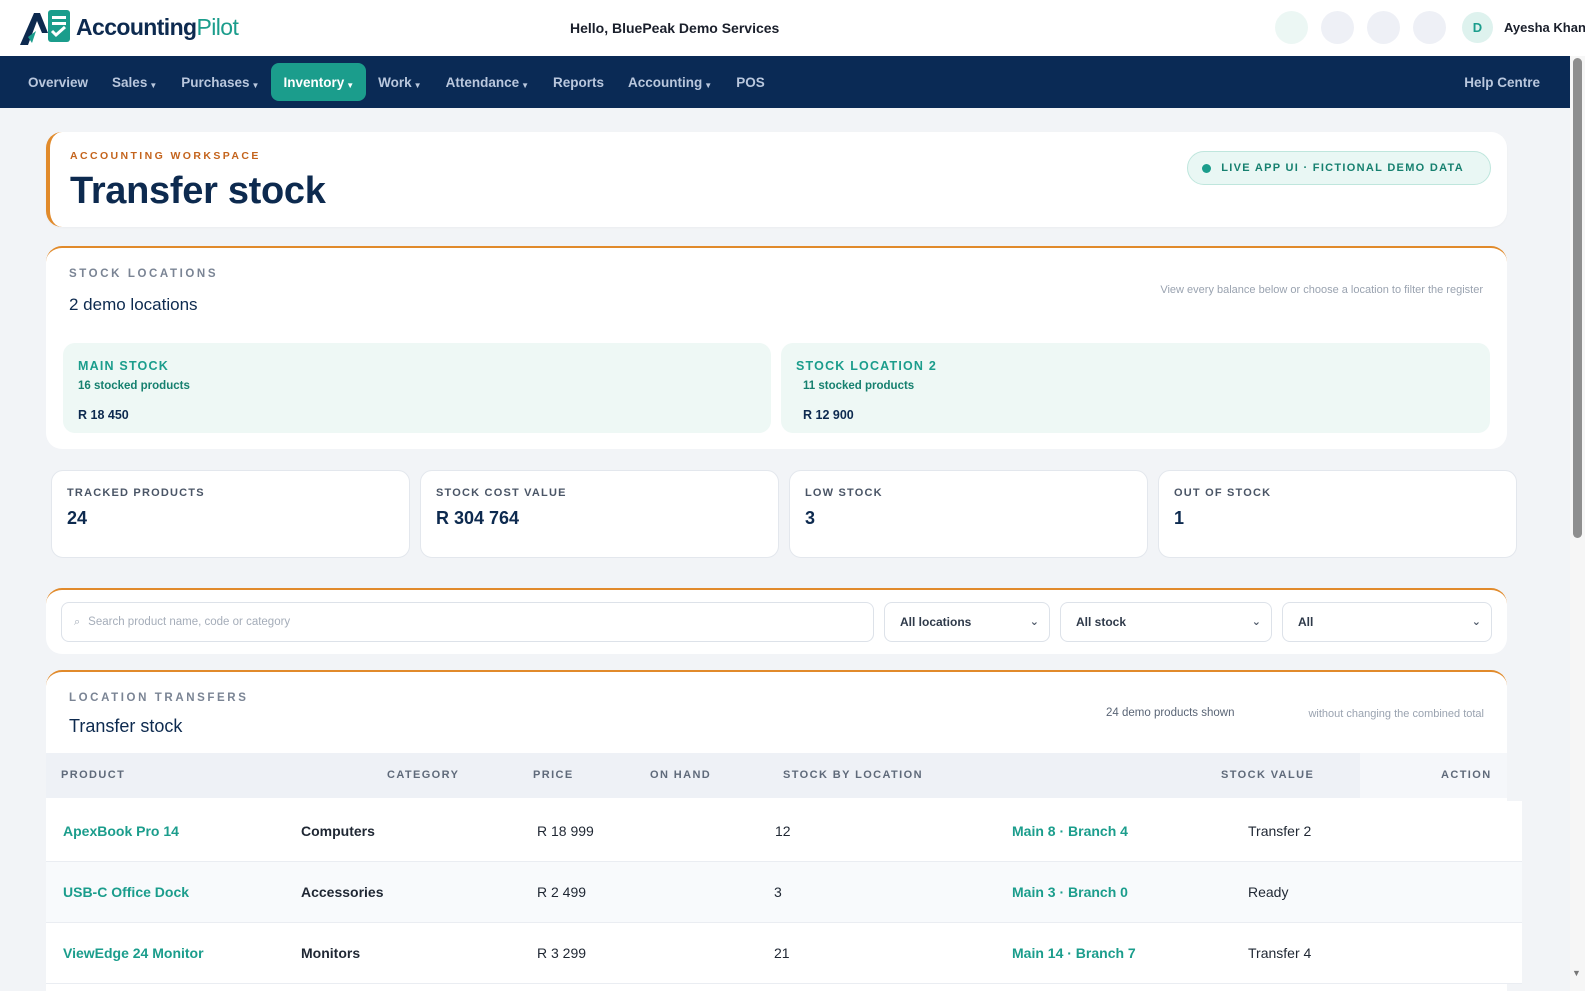 The image size is (1585, 991). I want to click on on-hand-cell: 12, so click(783, 831).